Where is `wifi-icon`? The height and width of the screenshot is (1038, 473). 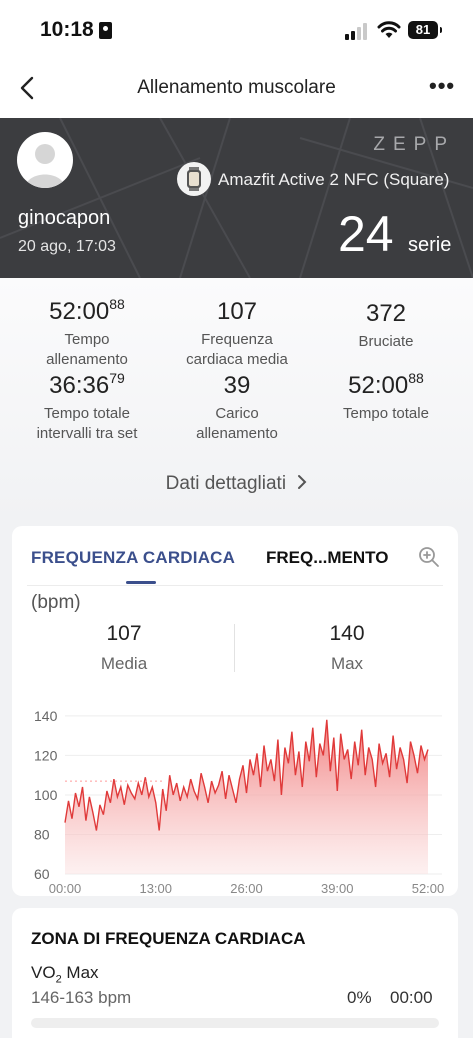 wifi-icon is located at coordinates (389, 29).